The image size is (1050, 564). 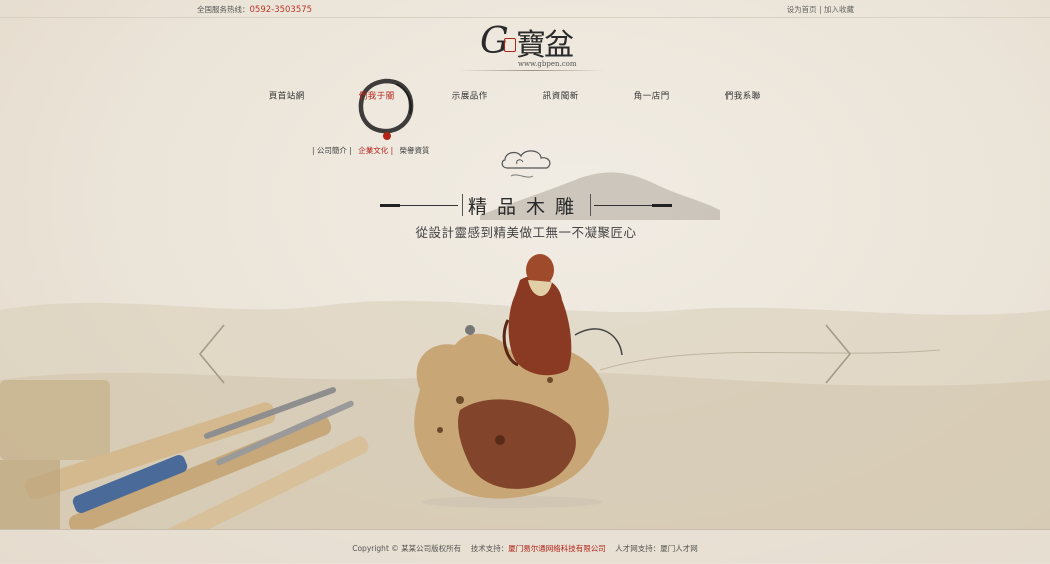 I want to click on hero-headline-block: 精品木雕, so click(x=526, y=205).